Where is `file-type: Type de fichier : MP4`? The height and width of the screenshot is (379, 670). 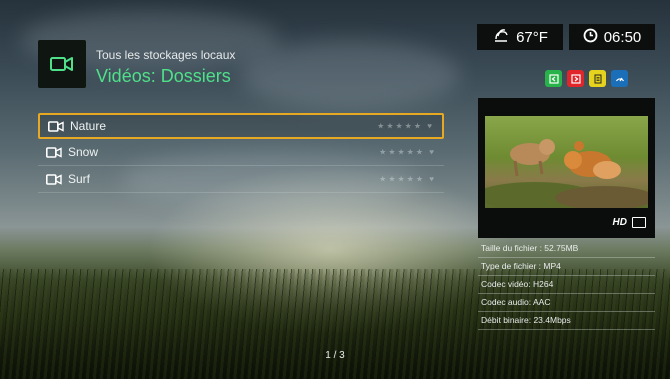 file-type: Type de fichier : MP4 is located at coordinates (566, 267).